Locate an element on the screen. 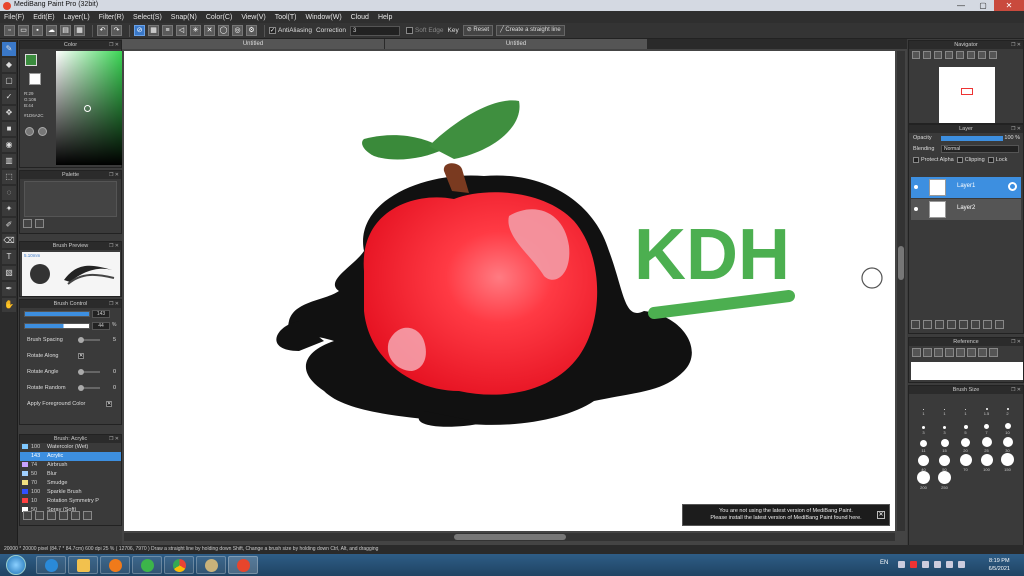  text-tool-icon: T is located at coordinates (9, 257).